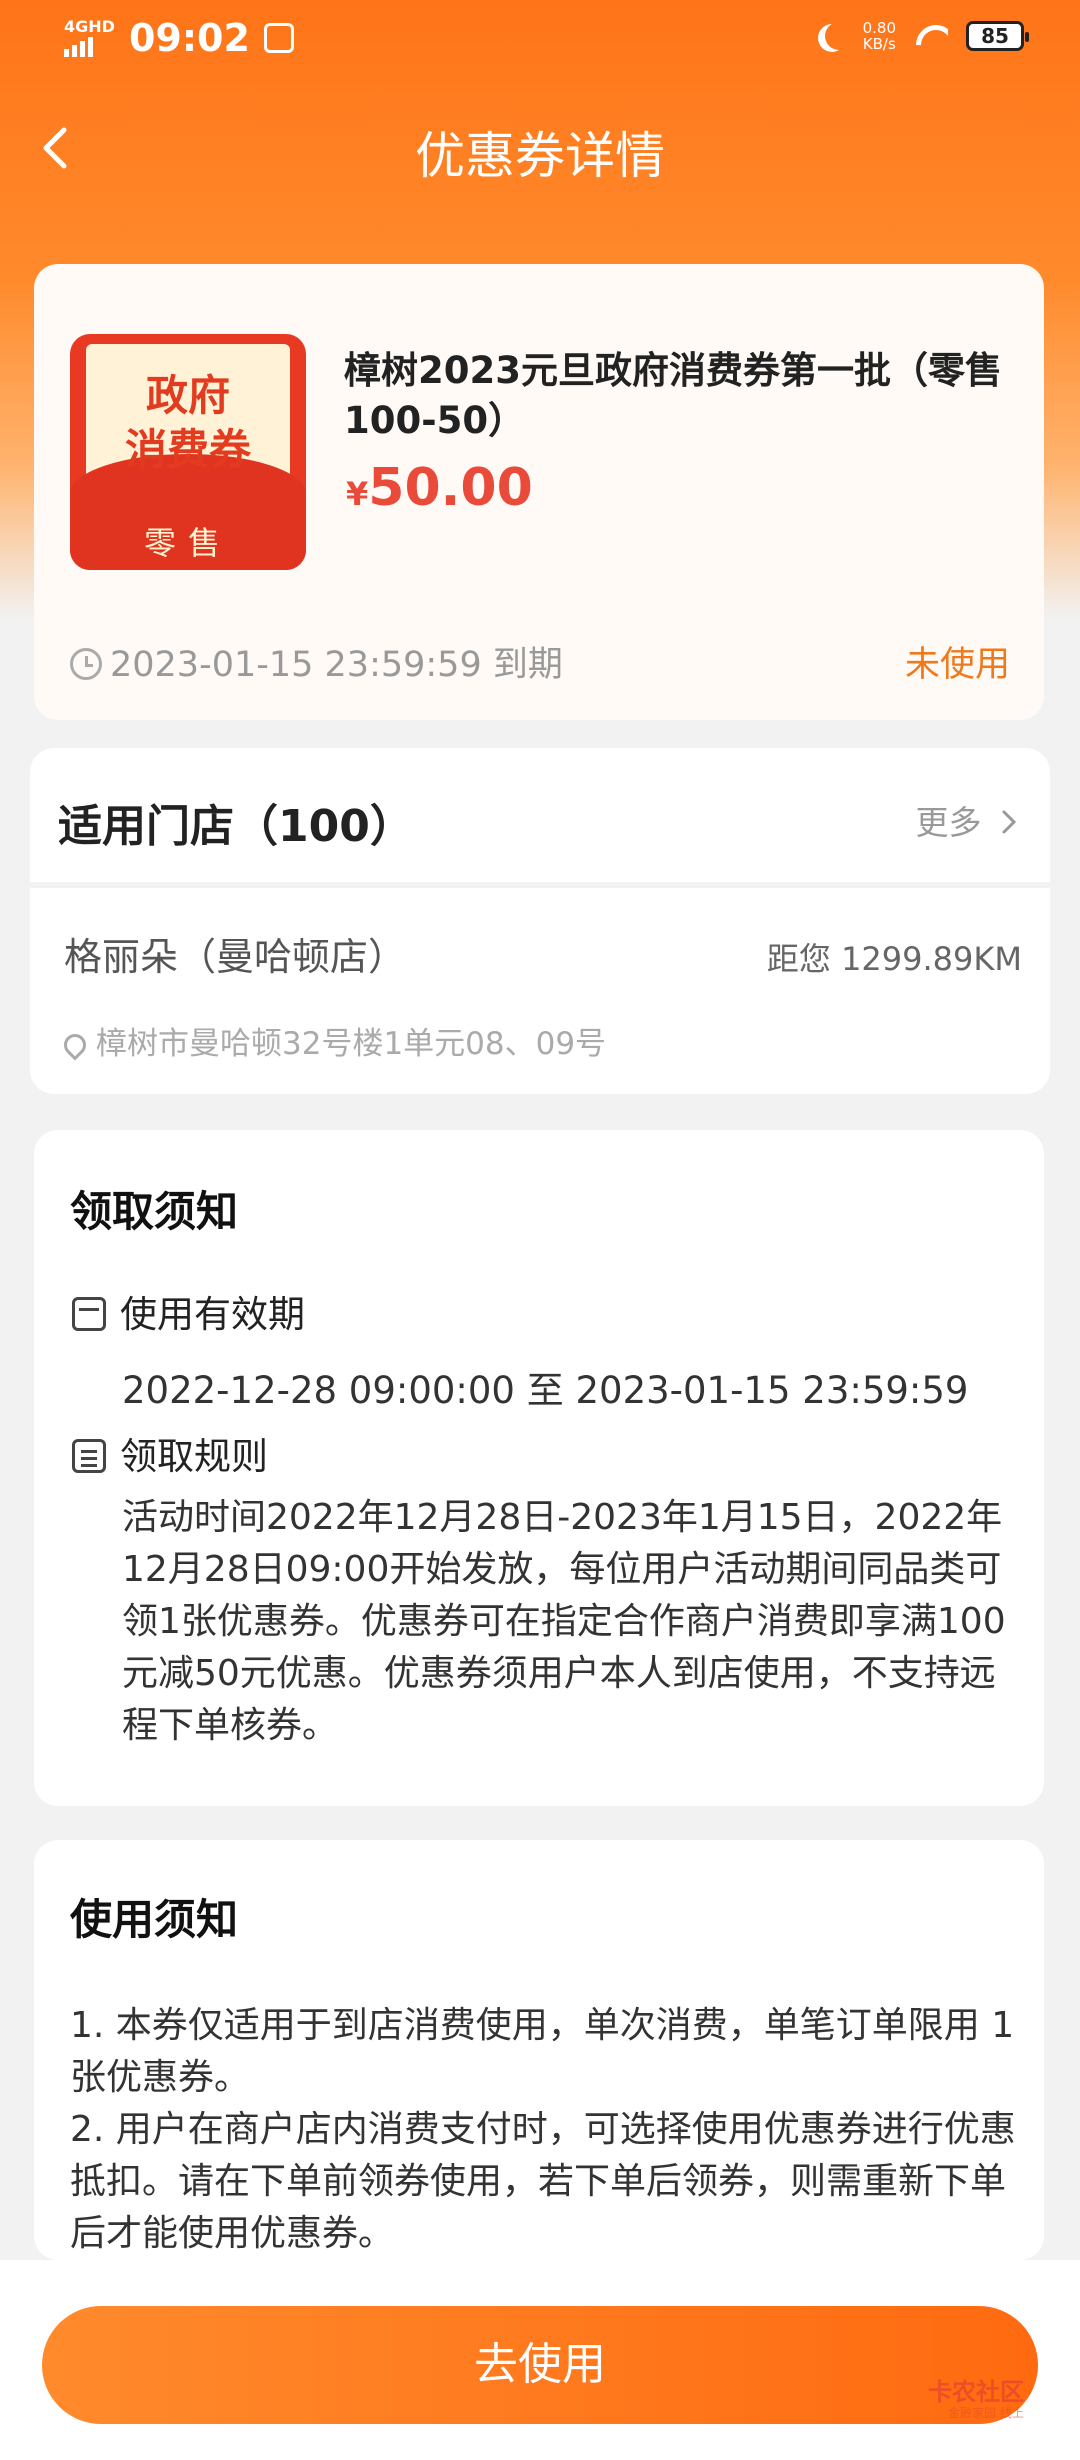 This screenshot has width=1080, height=2460. Describe the element at coordinates (540, 885) in the screenshot. I see `divider` at that location.